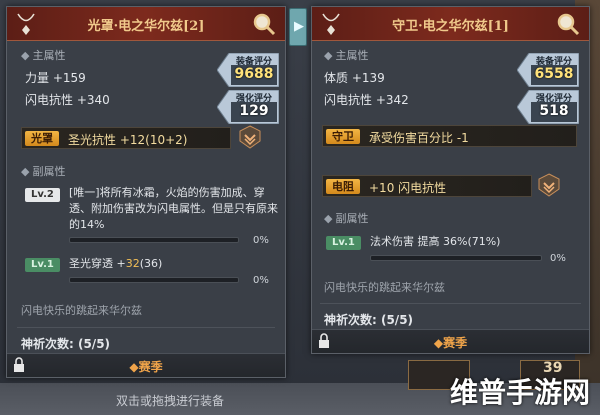 Image resolution: width=600 pixels, height=415 pixels. I want to click on arrow-right-icon: ▶, so click(299, 26).